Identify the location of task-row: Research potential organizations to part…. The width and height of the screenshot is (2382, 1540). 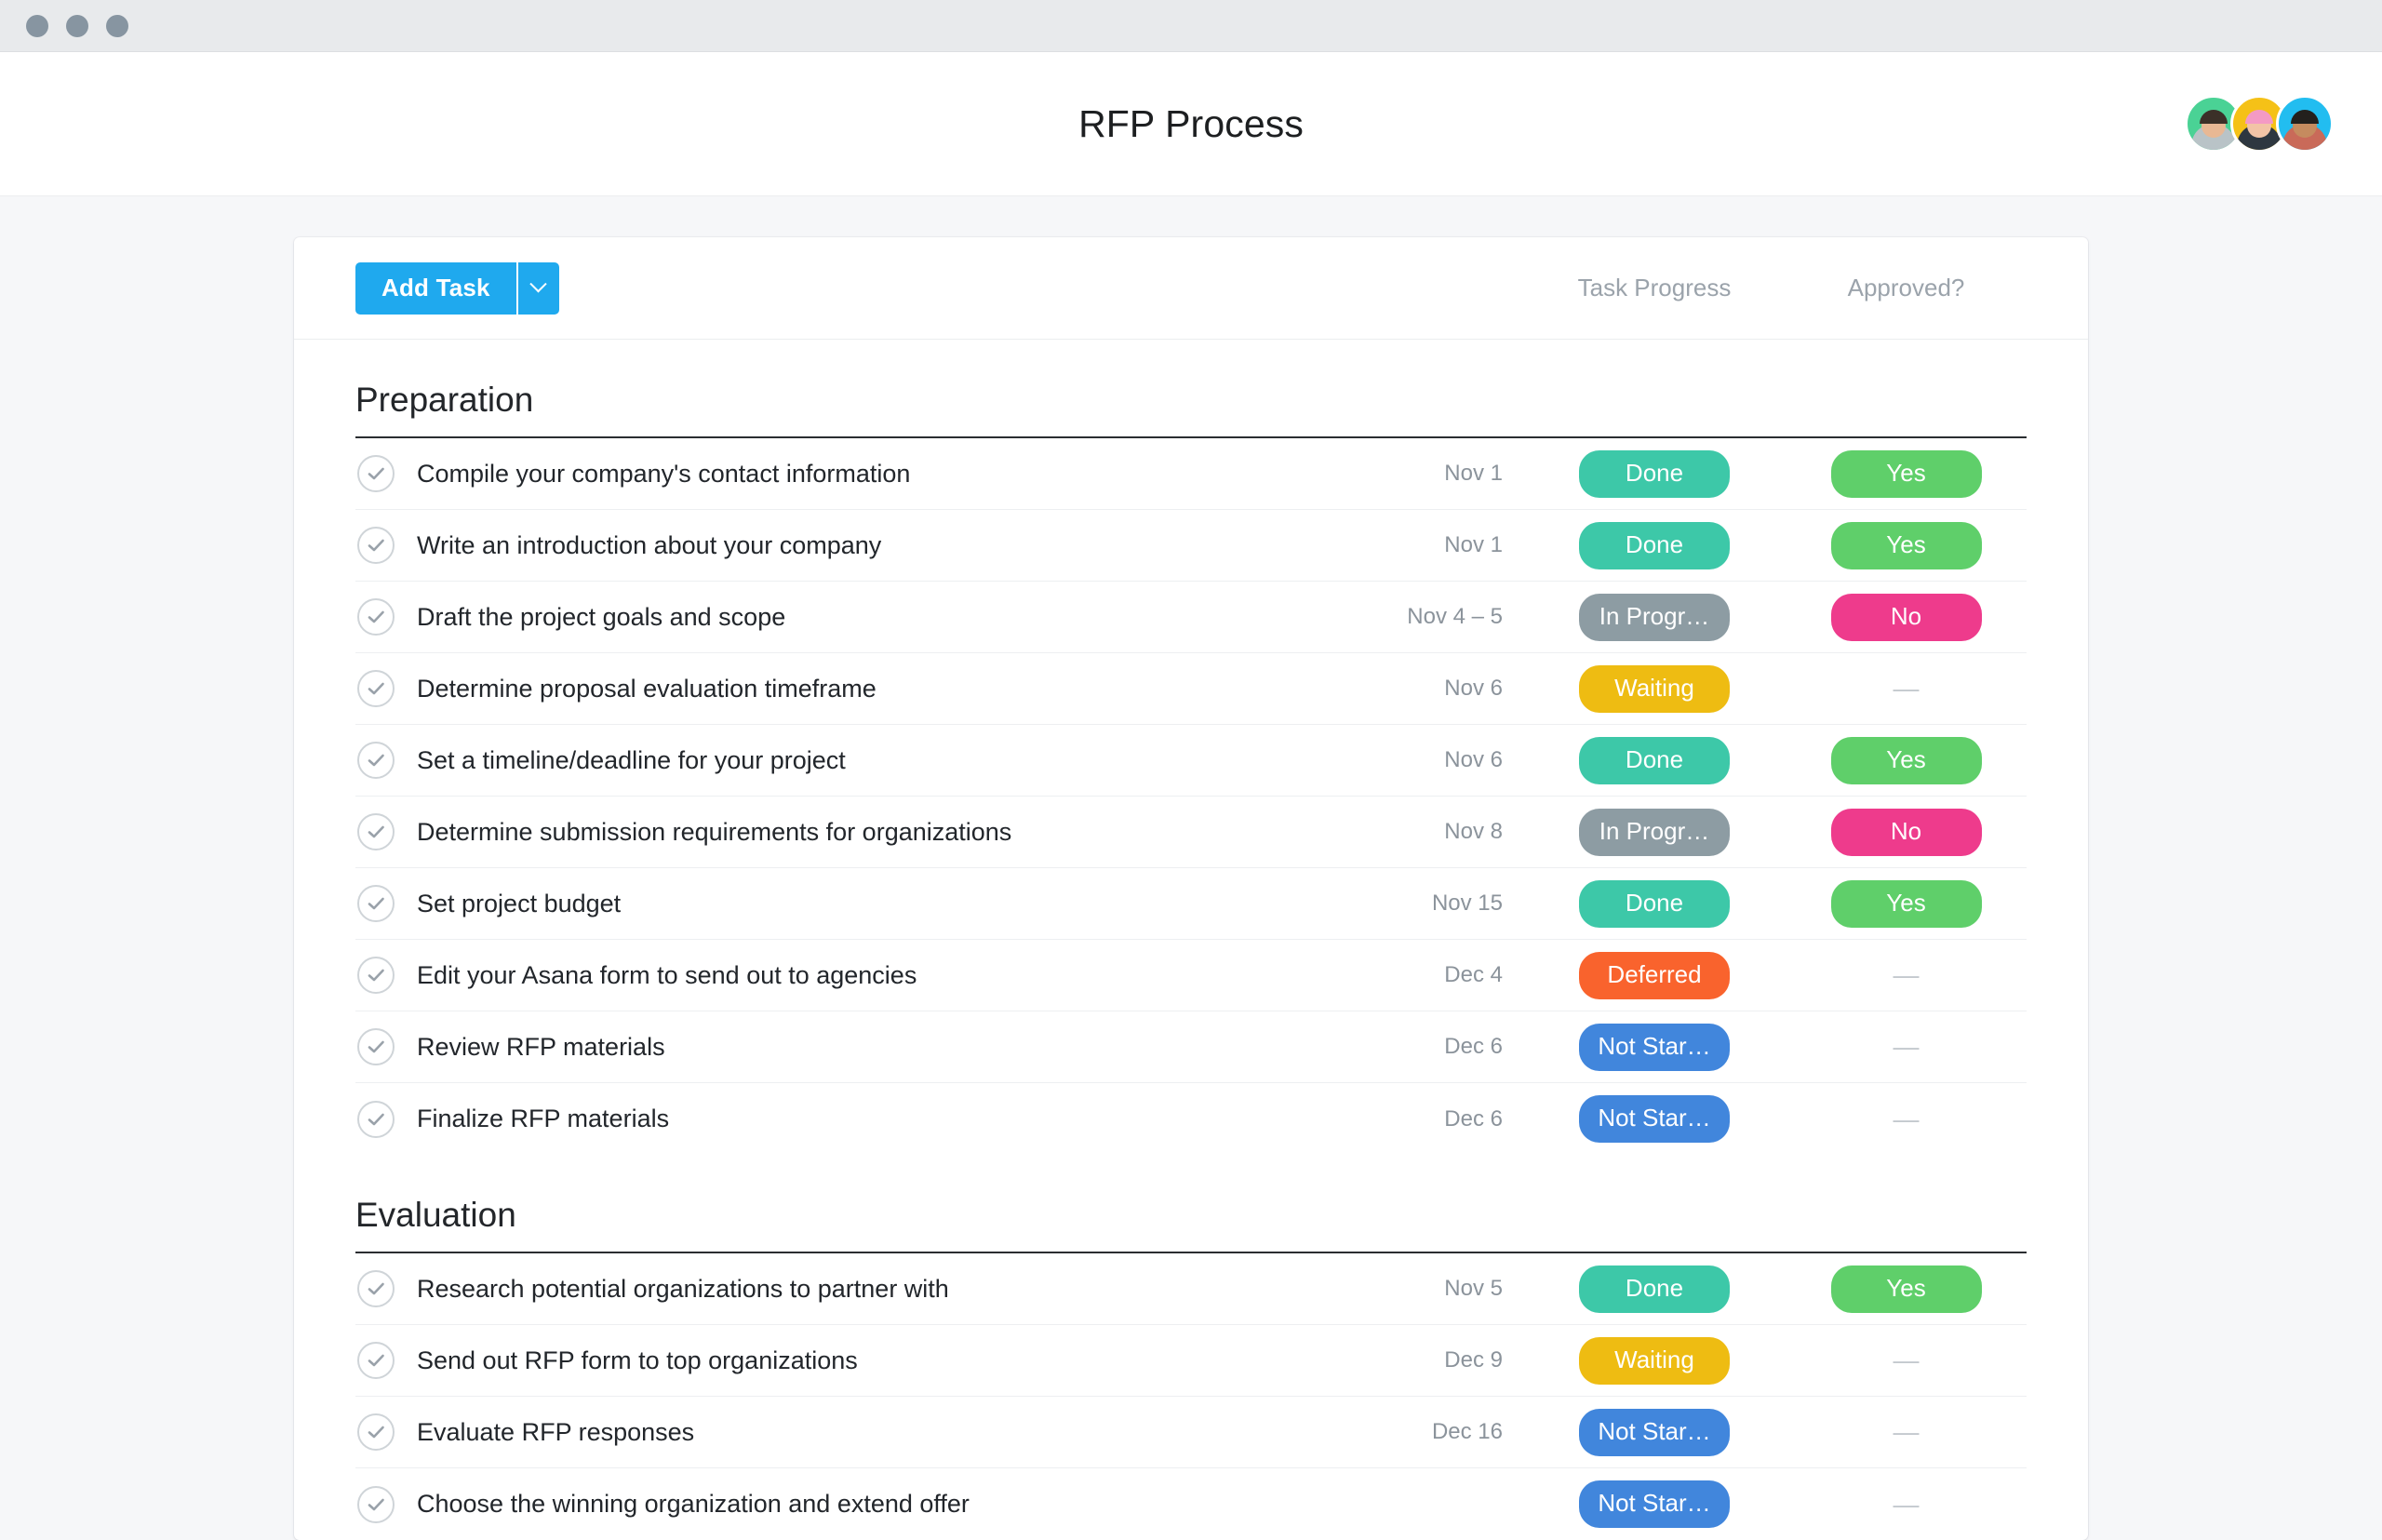
(1191, 1289).